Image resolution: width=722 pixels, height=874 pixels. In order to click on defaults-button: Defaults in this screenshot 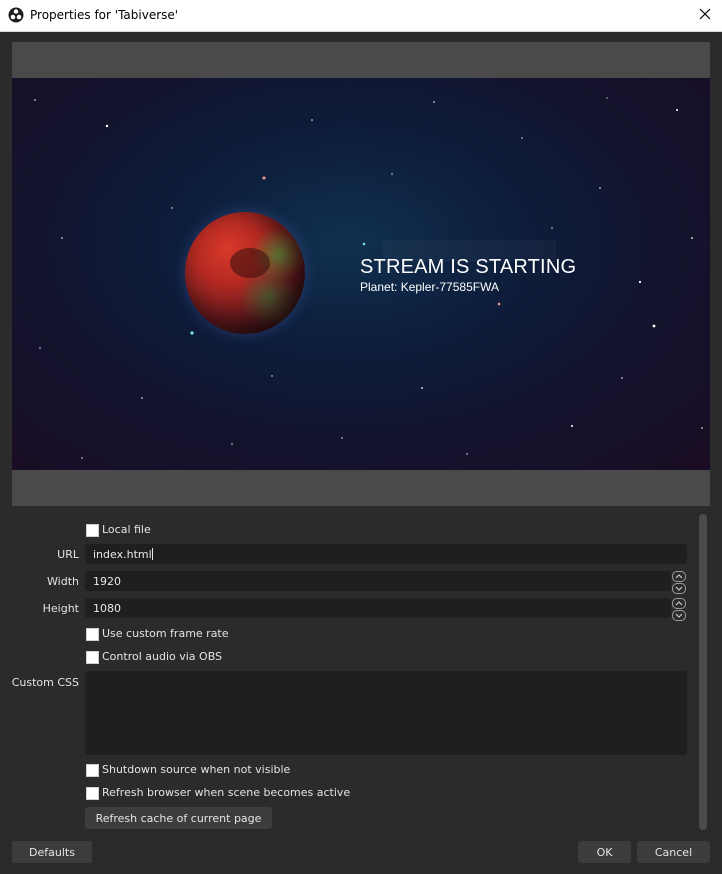, I will do `click(52, 852)`.